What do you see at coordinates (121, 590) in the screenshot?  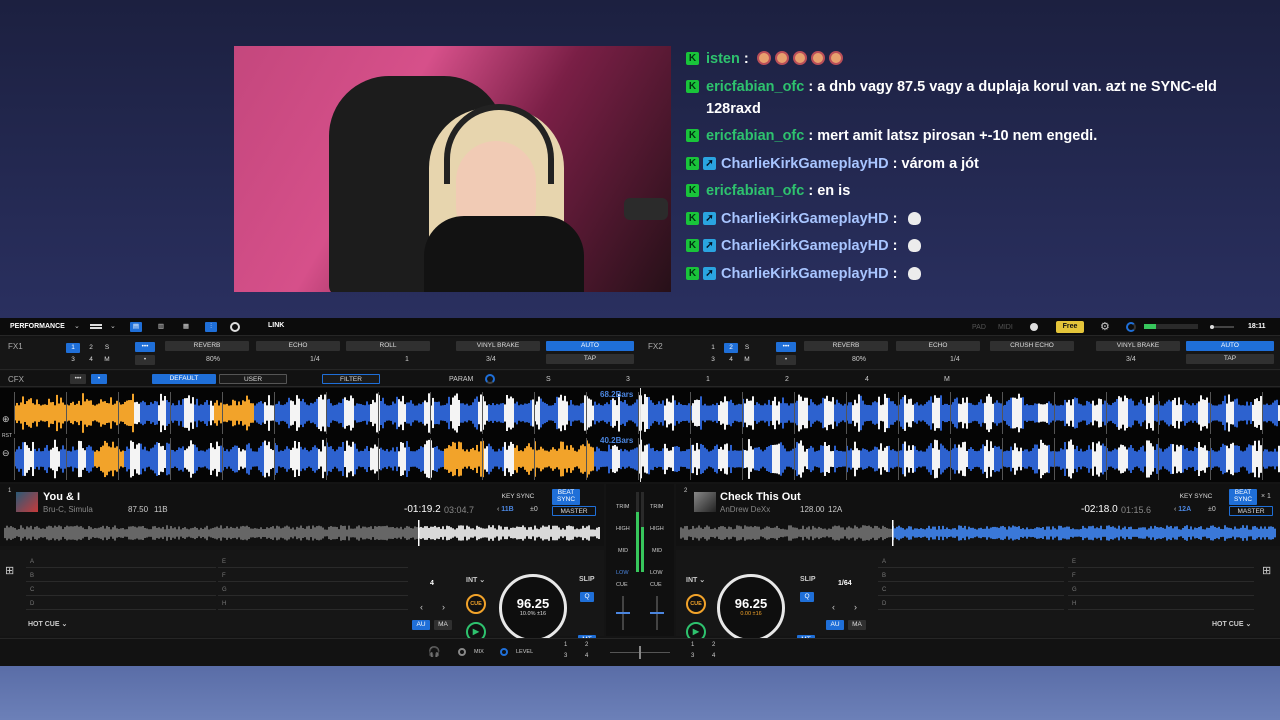 I see `hotcue-pad-c: C` at bounding box center [121, 590].